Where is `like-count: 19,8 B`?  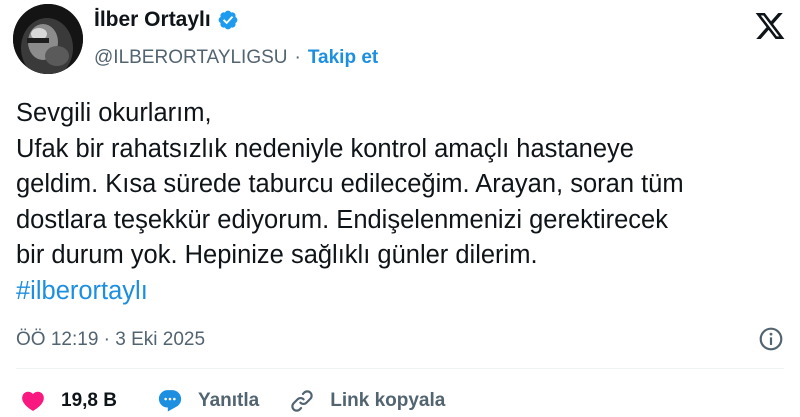
like-count: 19,8 B is located at coordinates (89, 400).